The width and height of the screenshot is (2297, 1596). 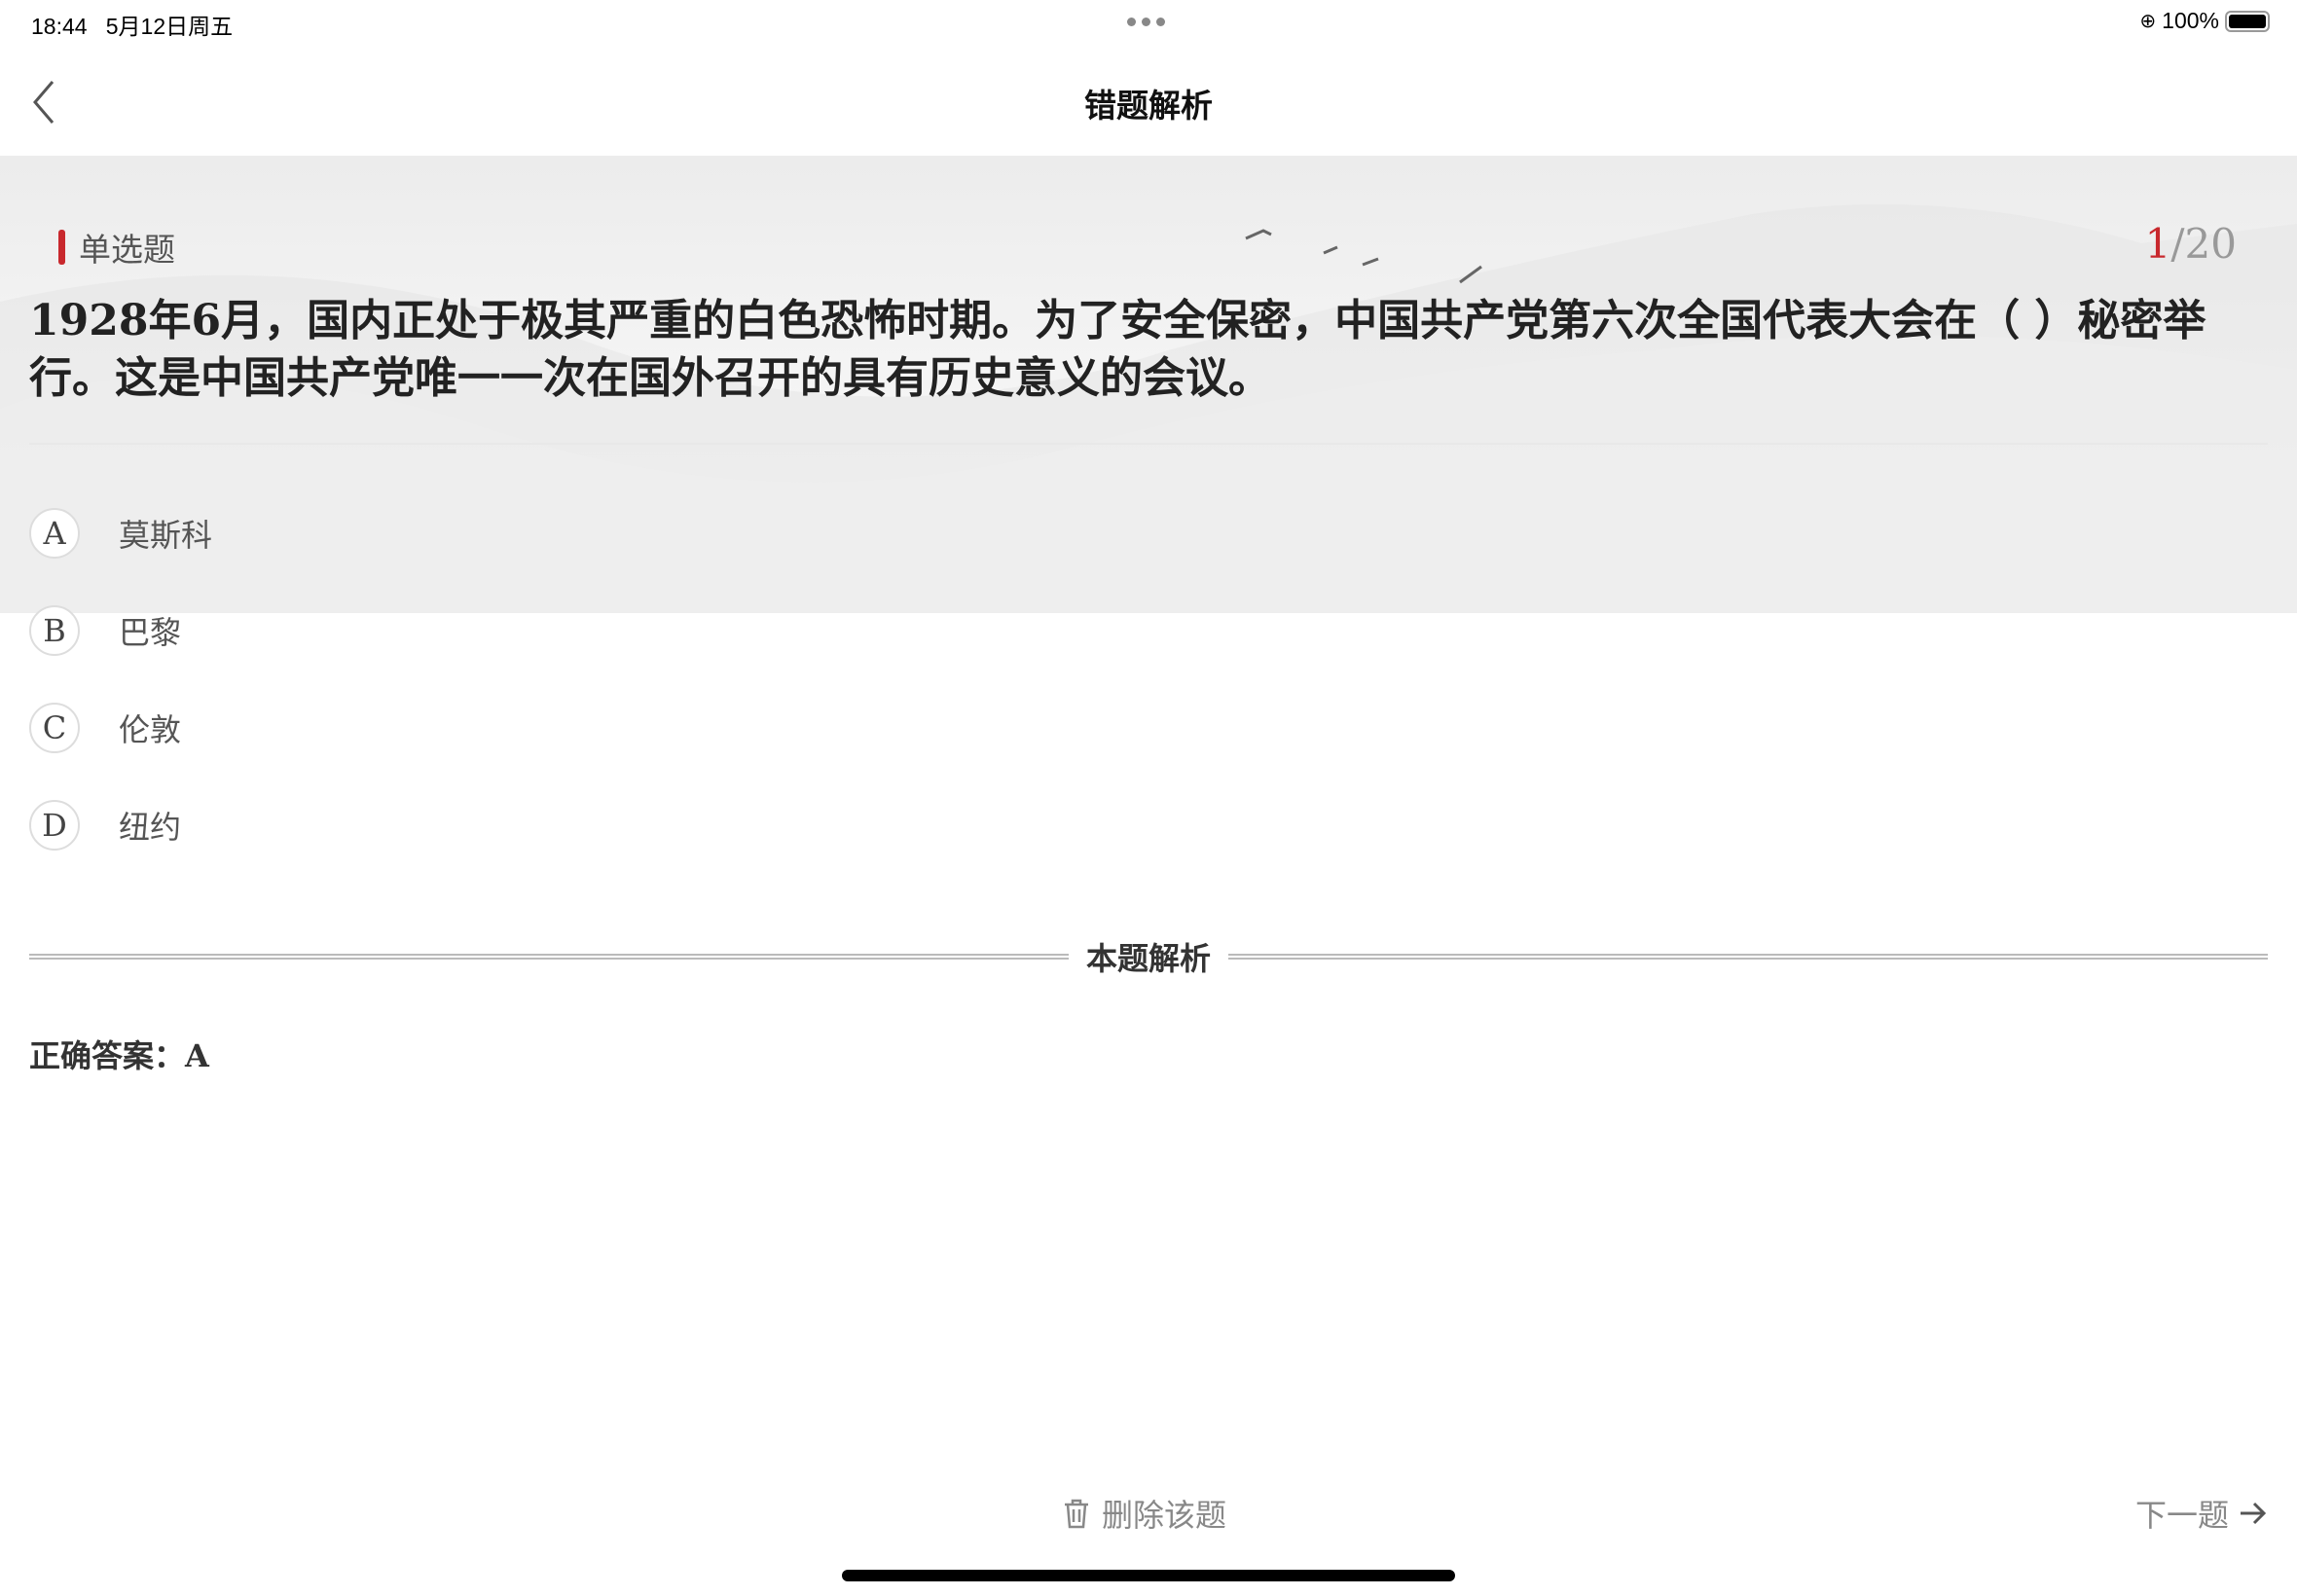 What do you see at coordinates (1148, 1575) in the screenshot?
I see `home-indicator` at bounding box center [1148, 1575].